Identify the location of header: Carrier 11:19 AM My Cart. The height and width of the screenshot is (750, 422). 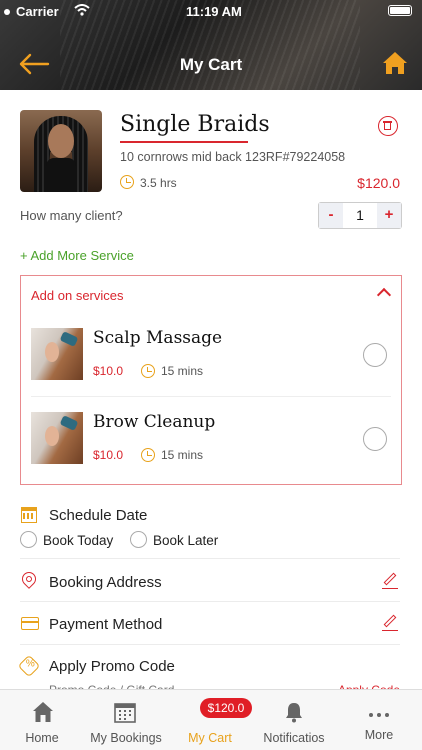
(211, 45).